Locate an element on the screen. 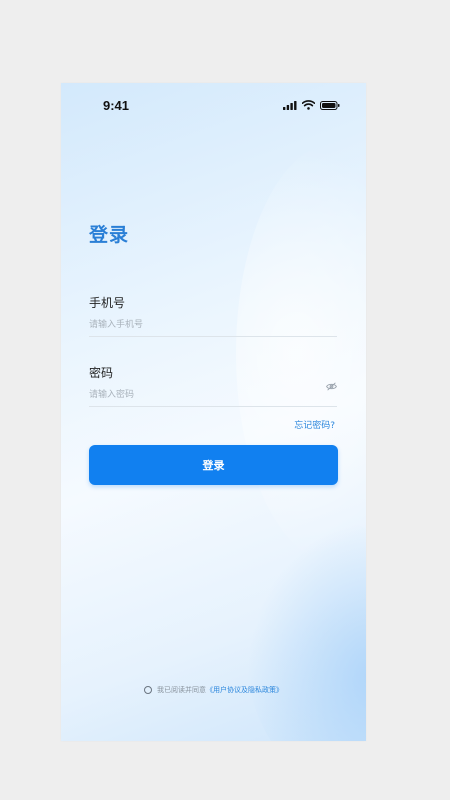  background-glow-bottom is located at coordinates (306, 631).